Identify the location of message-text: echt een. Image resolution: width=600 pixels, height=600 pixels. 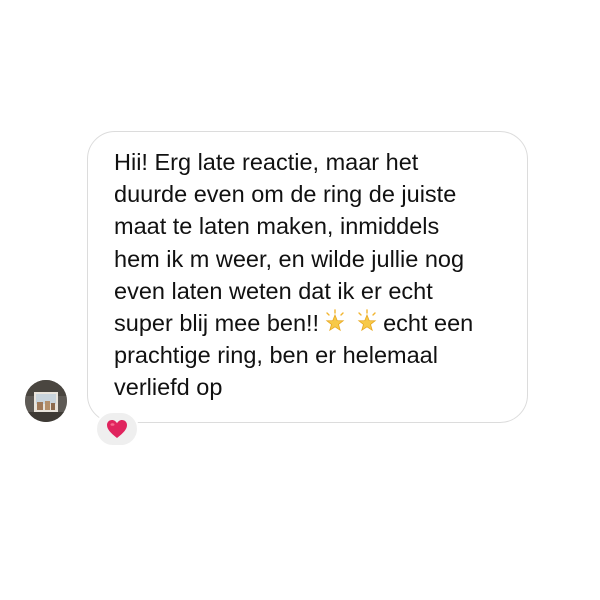
(428, 323).